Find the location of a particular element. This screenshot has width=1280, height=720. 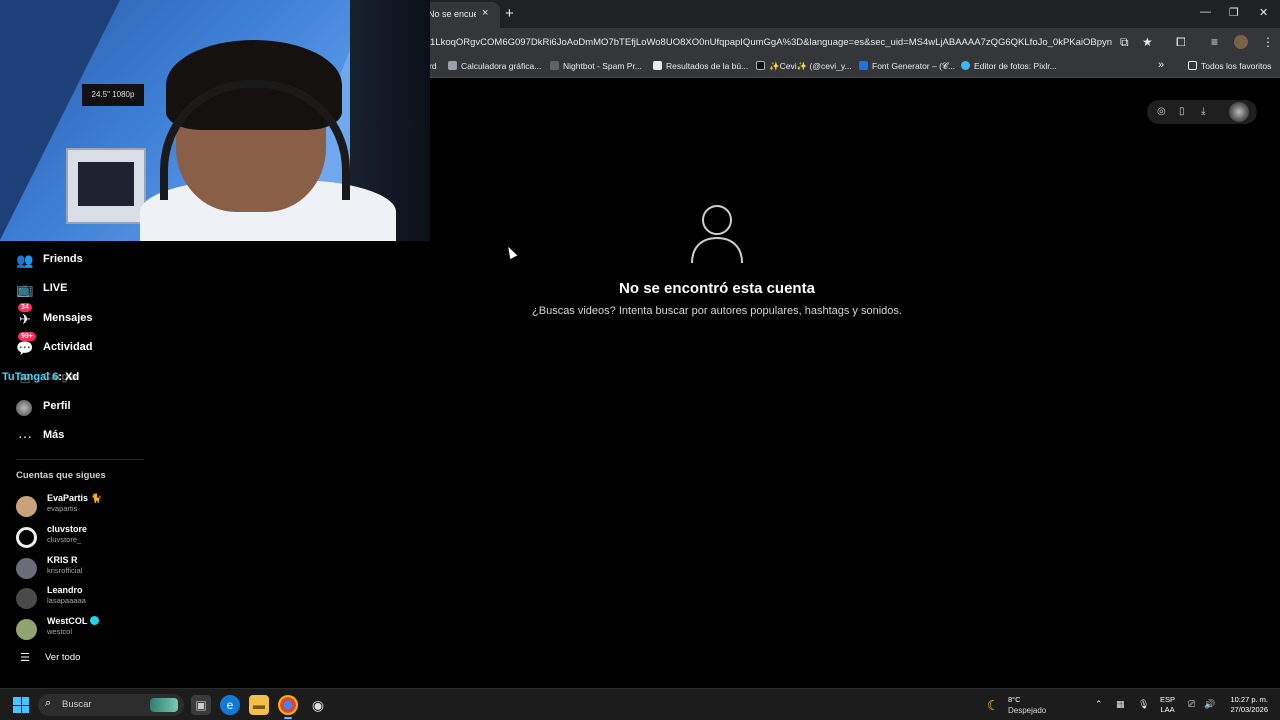

moon-icon: ☾ is located at coordinates (993, 705).